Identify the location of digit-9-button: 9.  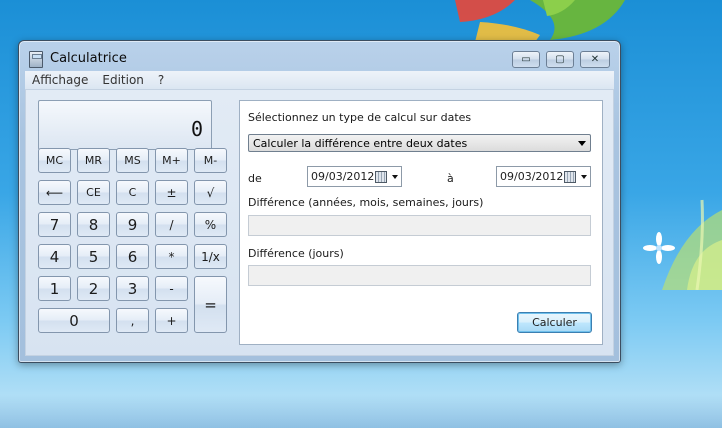
(132, 224).